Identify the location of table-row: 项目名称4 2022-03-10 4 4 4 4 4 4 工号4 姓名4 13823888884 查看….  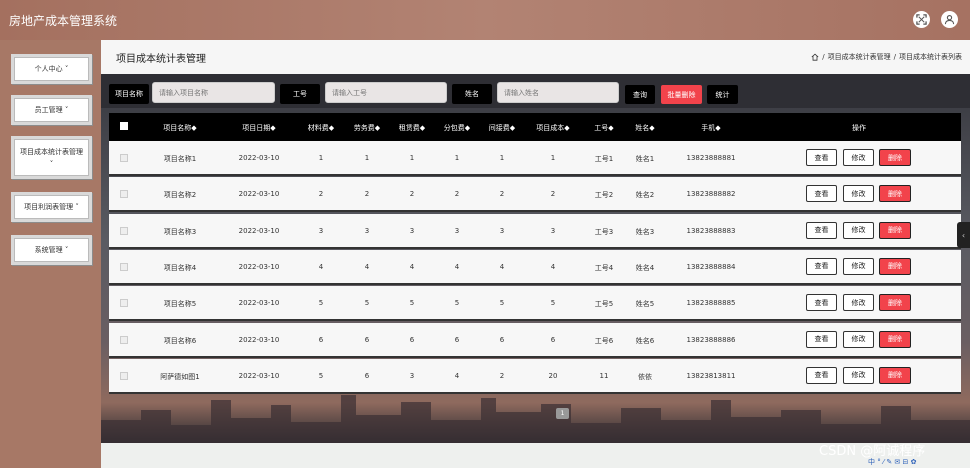
(535, 267).